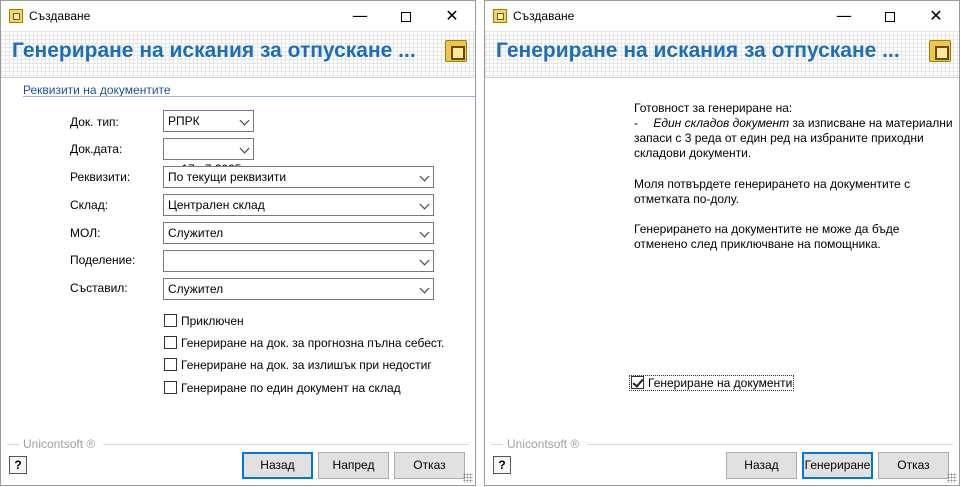 The width and height of the screenshot is (961, 487). I want to click on doc-type-italic: Един складов документ, so click(721, 123).